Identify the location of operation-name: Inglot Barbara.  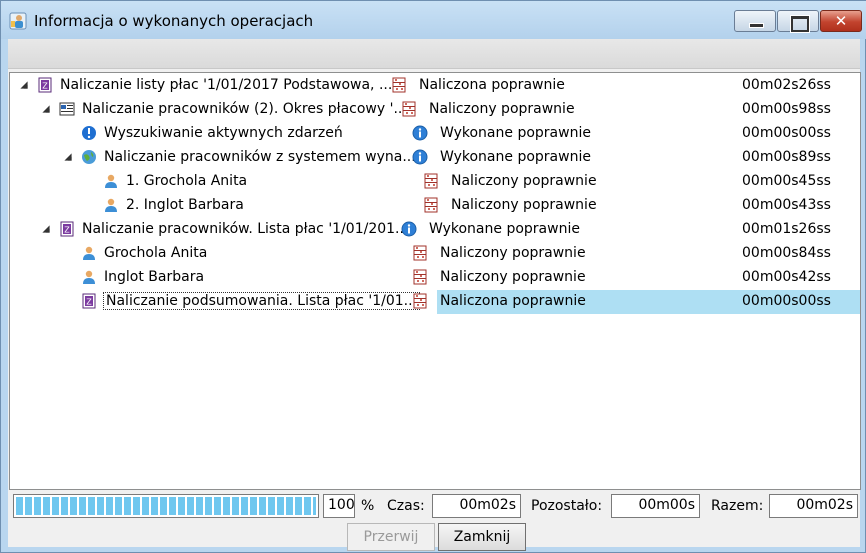
(154, 277).